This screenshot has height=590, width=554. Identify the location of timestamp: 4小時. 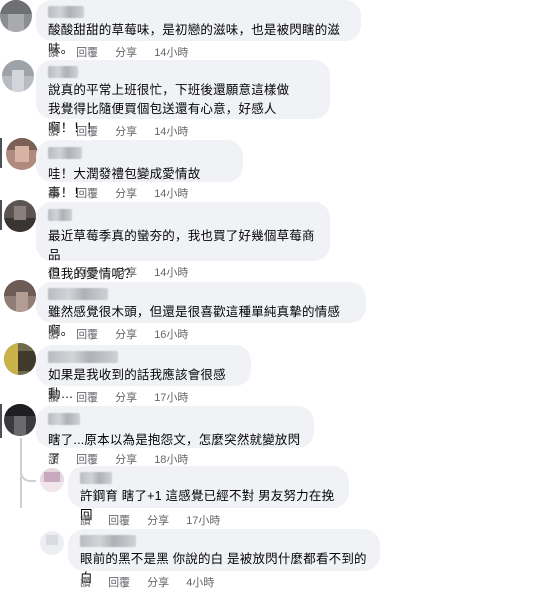
(200, 582).